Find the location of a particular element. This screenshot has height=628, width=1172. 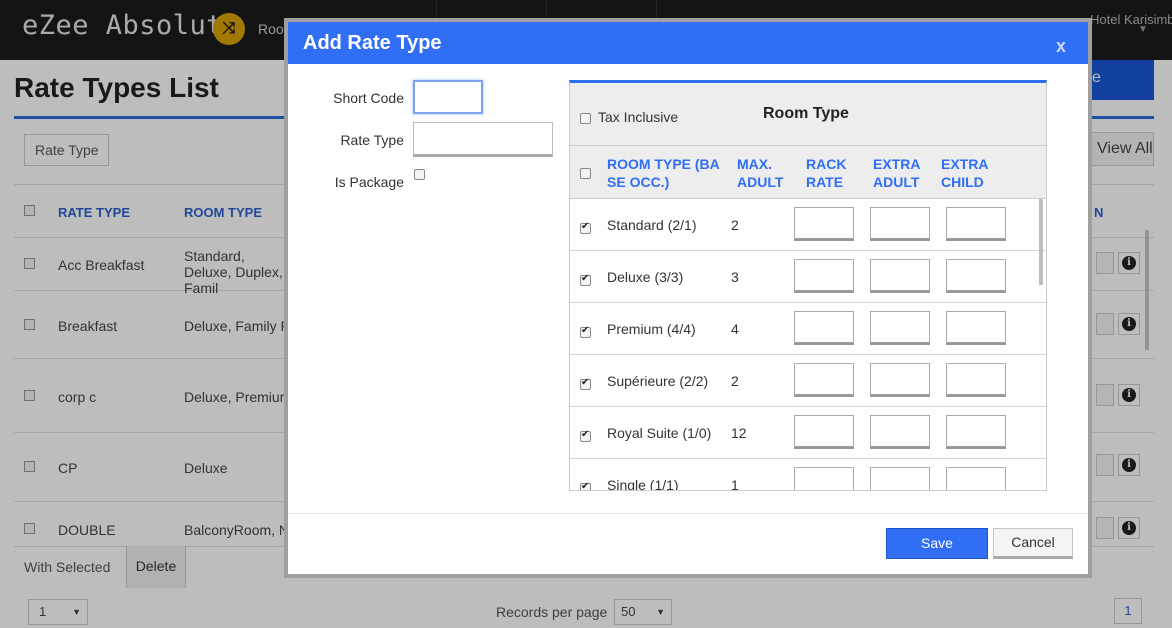

room-name: Standard (2/1) is located at coordinates (652, 225).